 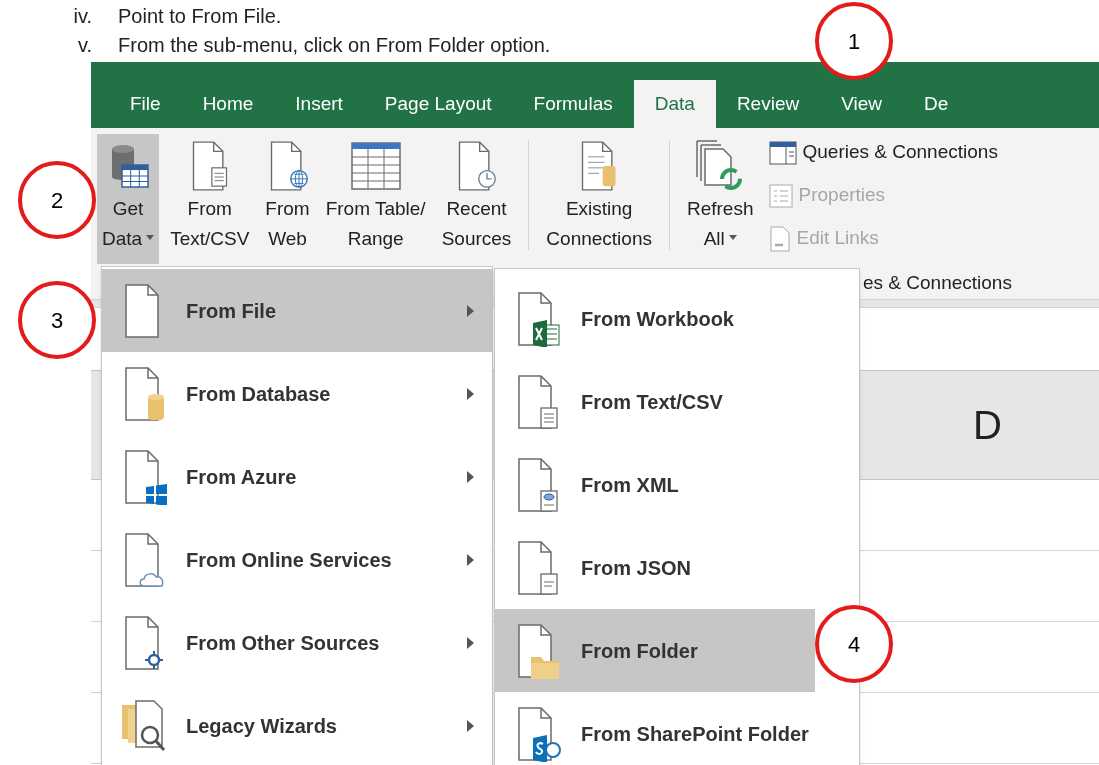 I want to click on step-number-badge: 3, so click(x=57, y=320).